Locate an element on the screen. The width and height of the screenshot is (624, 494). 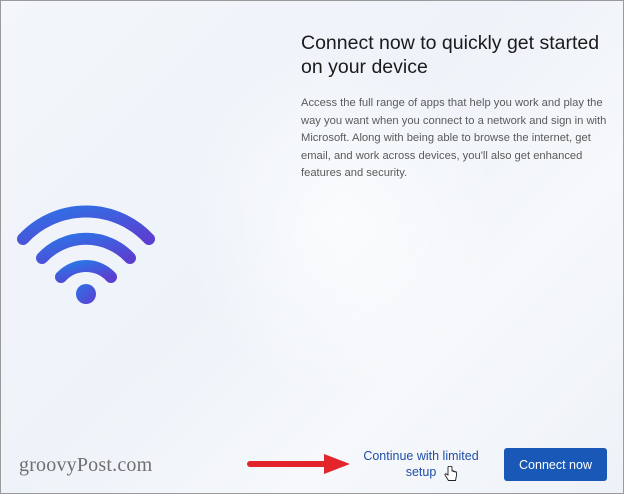
watermark: groovyPost.com is located at coordinates (86, 465).